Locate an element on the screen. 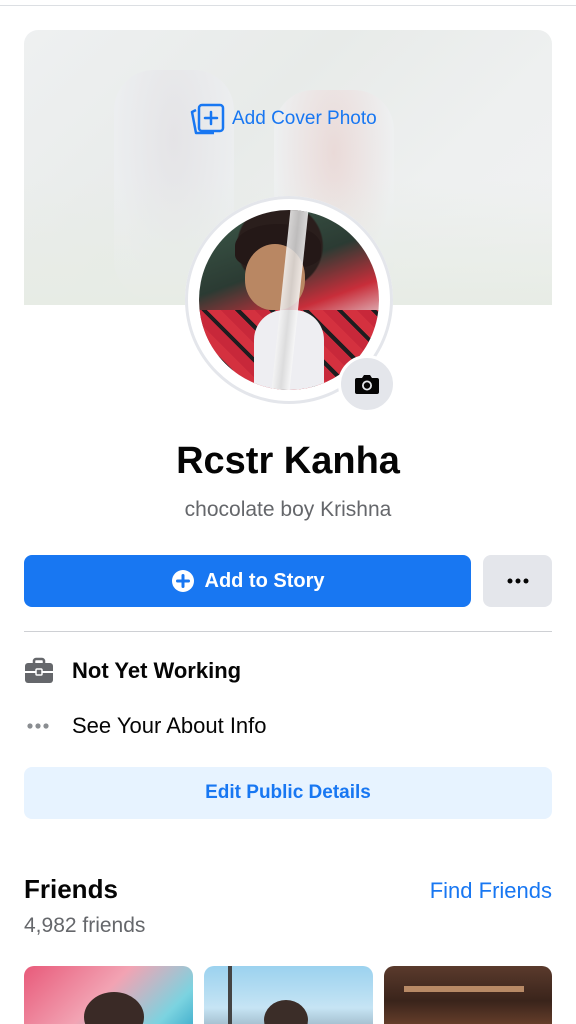  add-cover-photo-button: Add Cover Photo is located at coordinates (283, 119).